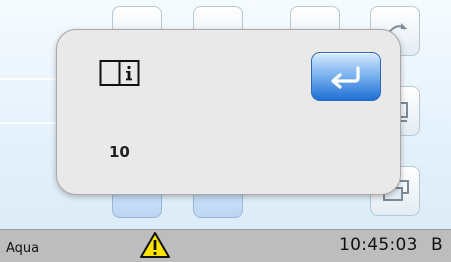 This screenshot has height=262, width=451. What do you see at coordinates (119, 152) in the screenshot?
I see `dialog-value: 10` at bounding box center [119, 152].